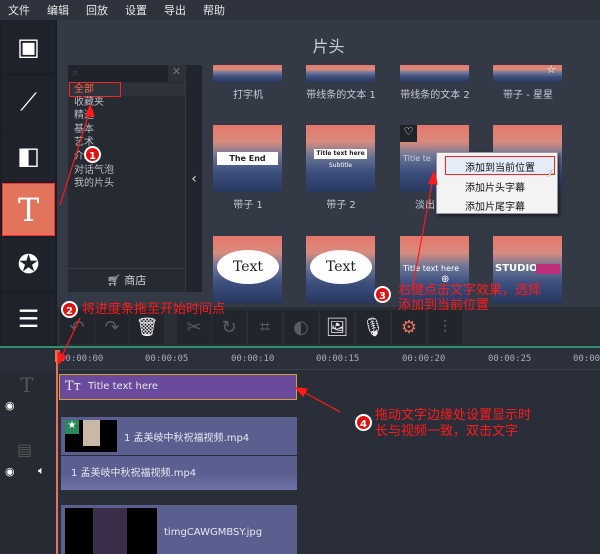  What do you see at coordinates (363, 422) in the screenshot?
I see `annotation-number: 4` at bounding box center [363, 422].